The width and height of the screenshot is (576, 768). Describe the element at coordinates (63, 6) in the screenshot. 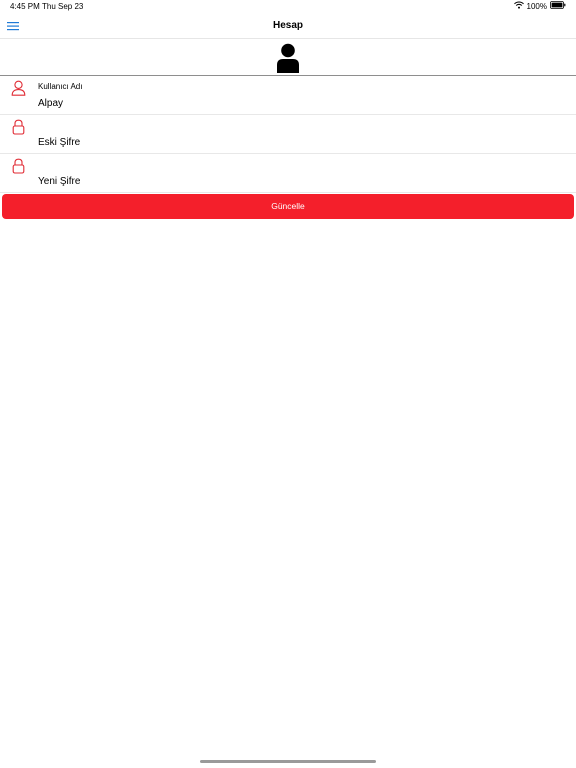

I see `status-date: Thu Sep 23` at that location.